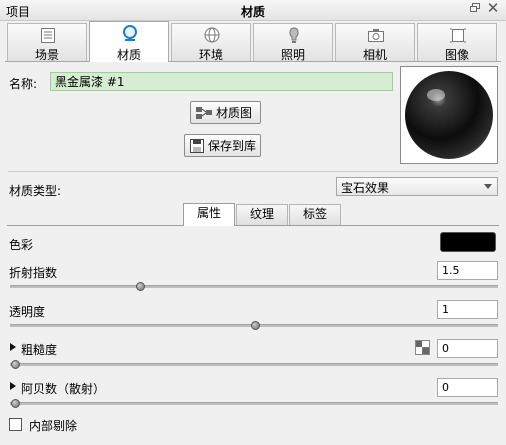  Describe the element at coordinates (35, 191) in the screenshot. I see `material-type-label: 材质类型:` at that location.